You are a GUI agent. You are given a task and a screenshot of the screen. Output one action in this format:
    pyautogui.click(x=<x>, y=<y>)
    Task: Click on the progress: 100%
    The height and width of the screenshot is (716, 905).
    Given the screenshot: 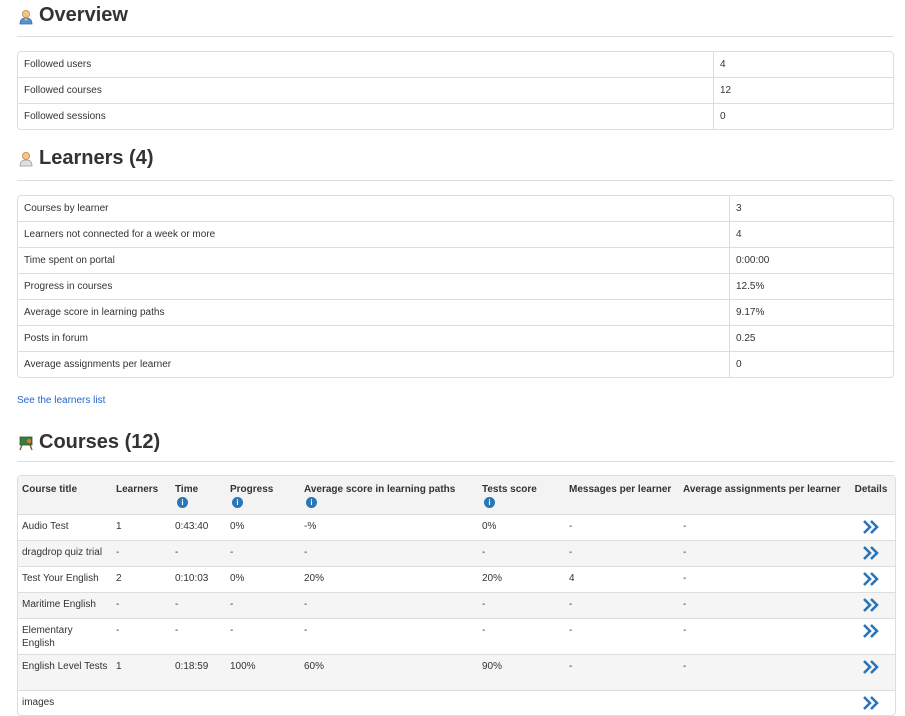 What is the action you would take?
    pyautogui.click(x=263, y=672)
    